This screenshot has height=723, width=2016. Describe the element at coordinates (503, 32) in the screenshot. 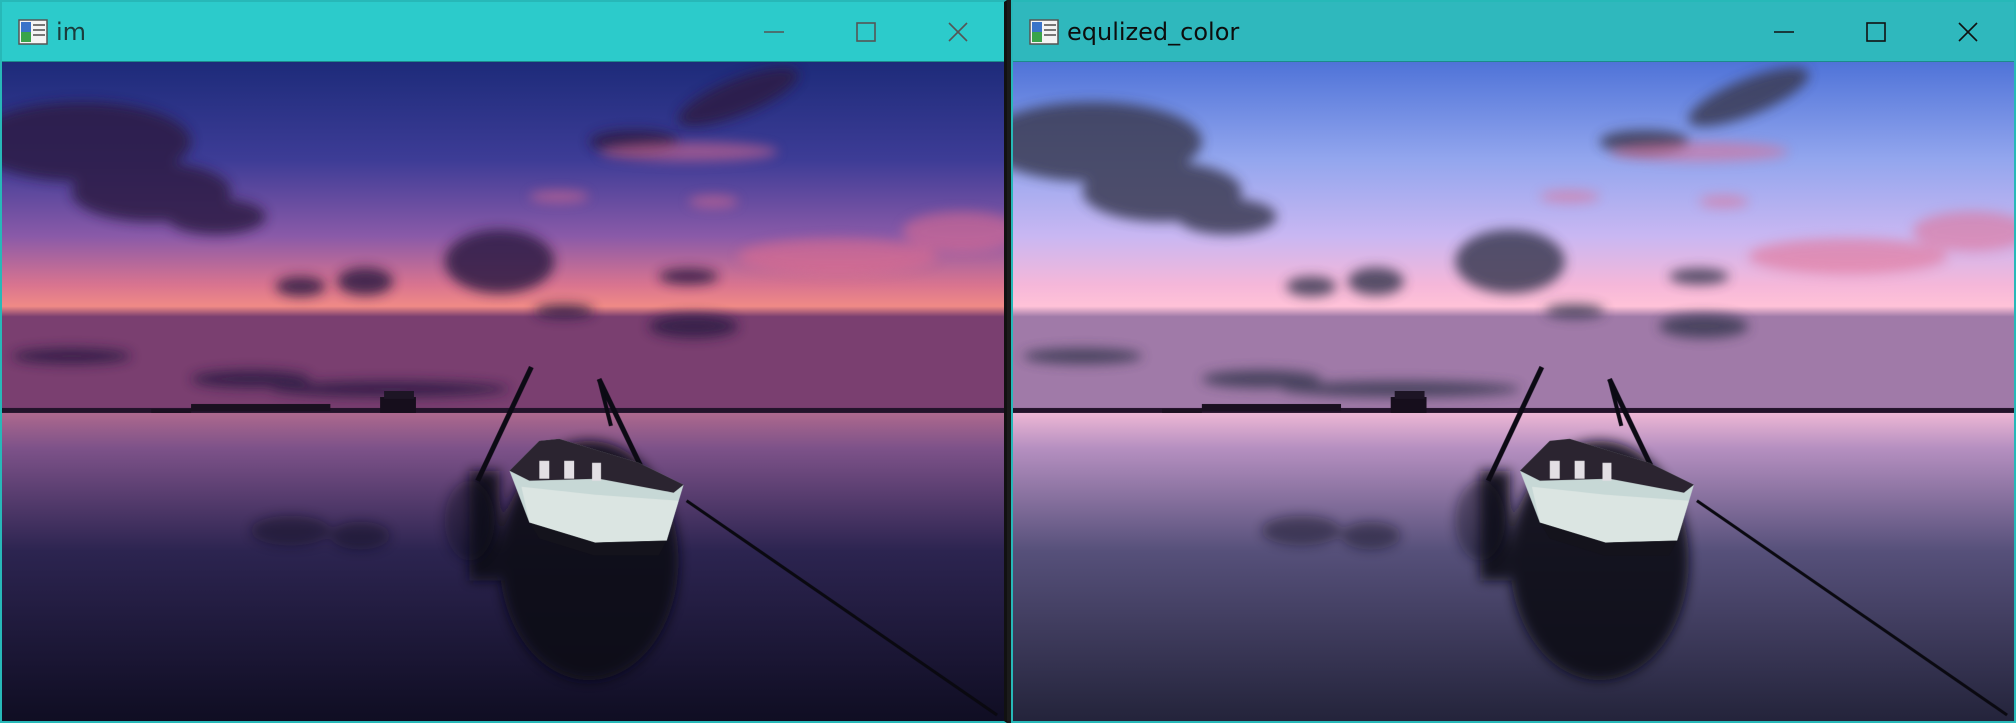

I see `title-bar: im` at that location.